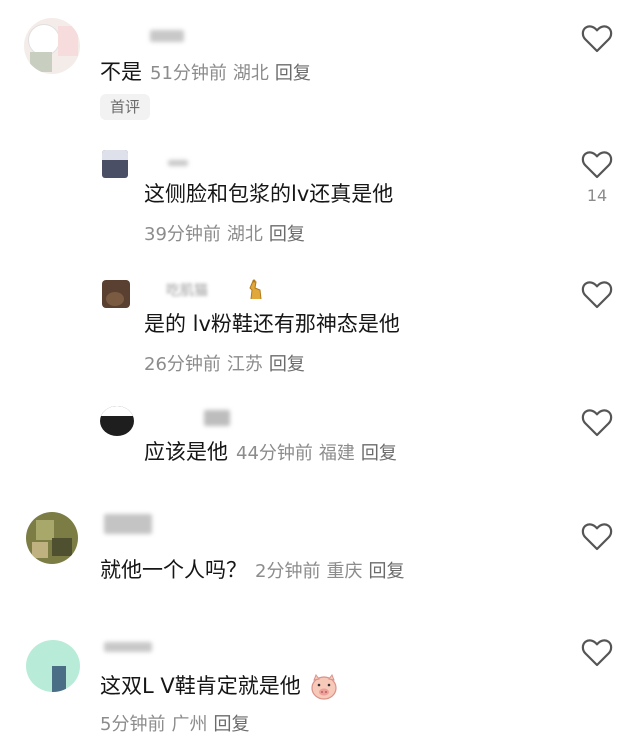 The image size is (640, 736). Describe the element at coordinates (269, 194) in the screenshot. I see `comment-text: 这侧脸和包浆的lv还真是他` at that location.